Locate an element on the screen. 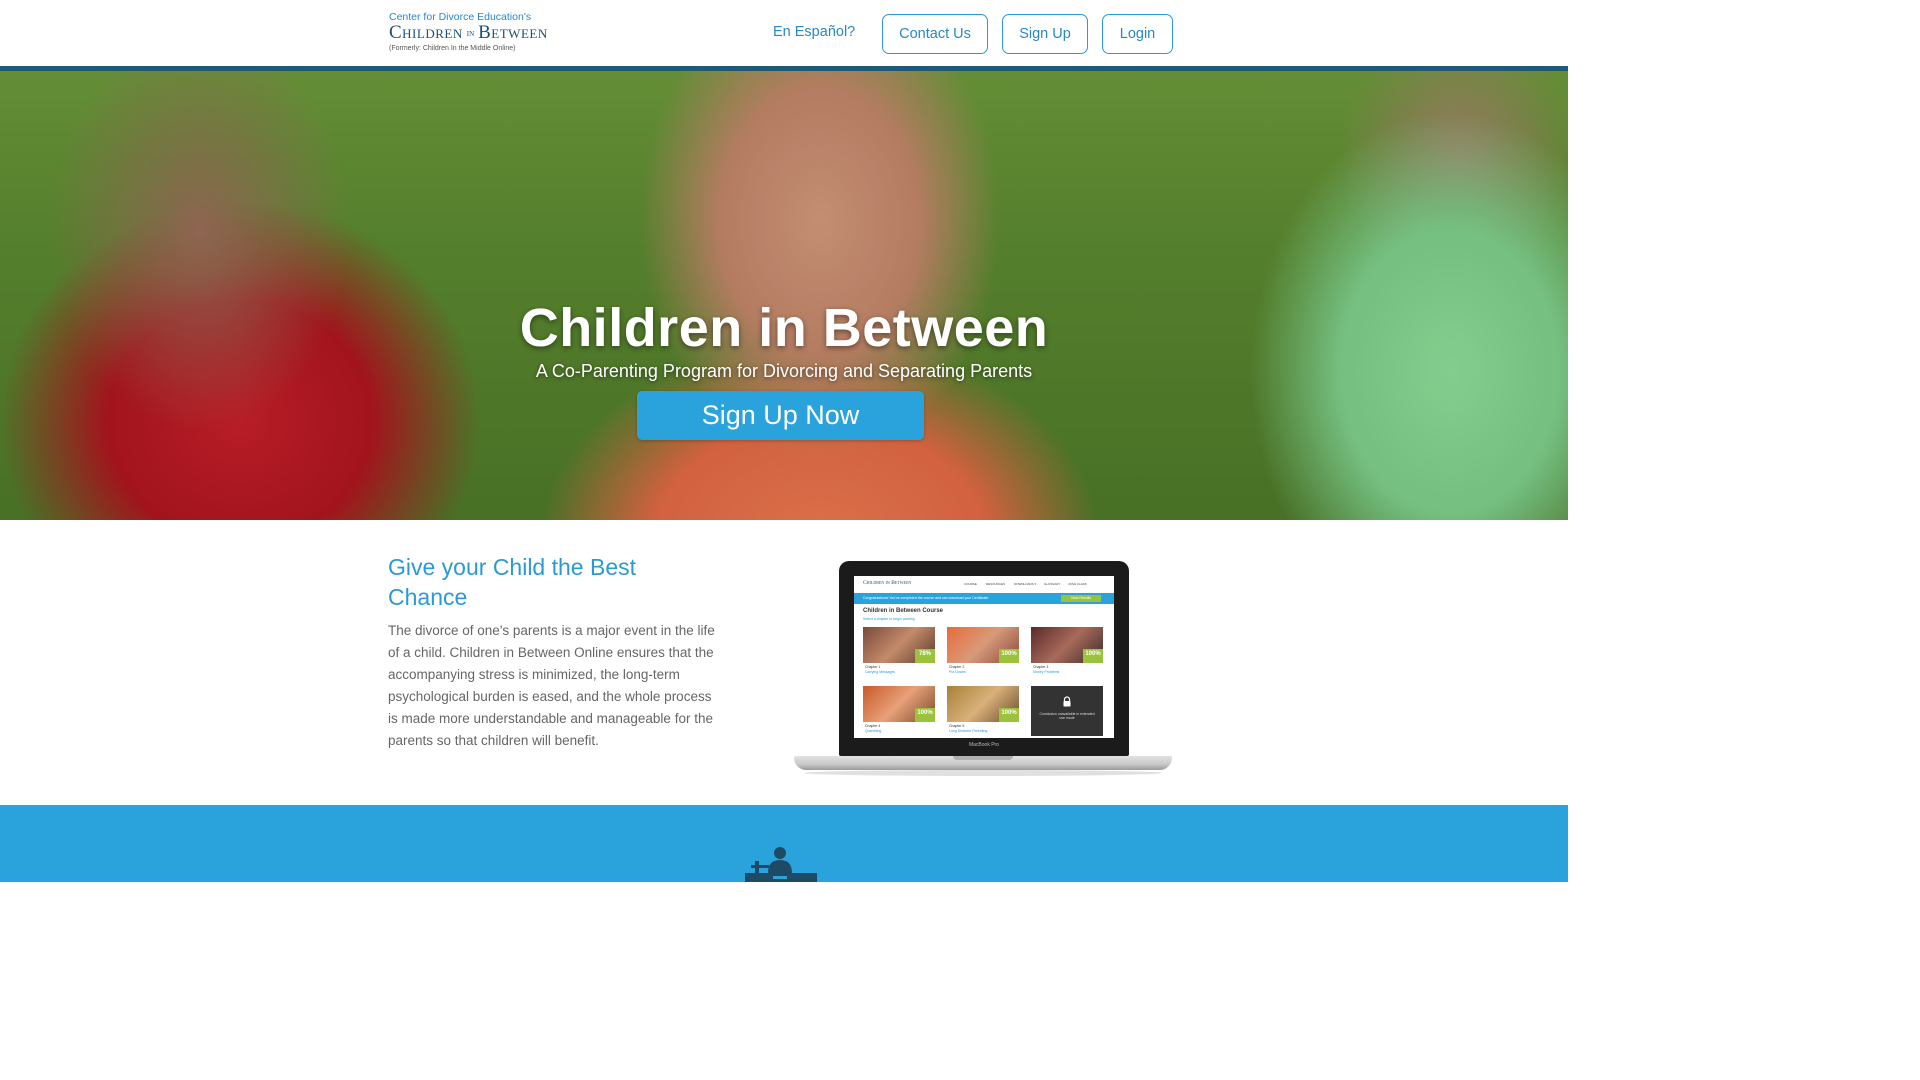 The image size is (1920, 1080). logo-wordmark: Children IN Between is located at coordinates (504, 33).